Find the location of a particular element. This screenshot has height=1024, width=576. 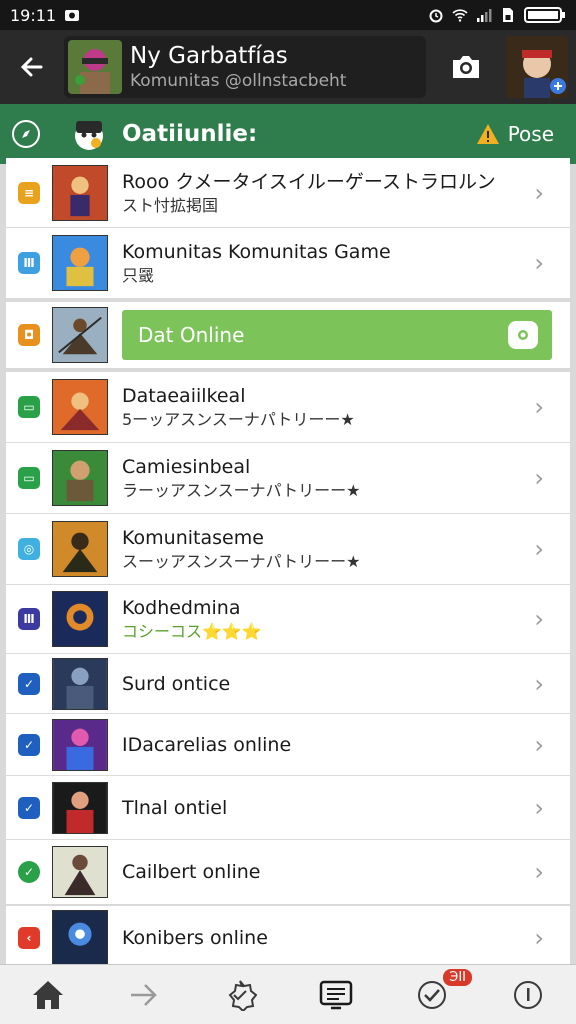

check-icon is located at coordinates (432, 994).